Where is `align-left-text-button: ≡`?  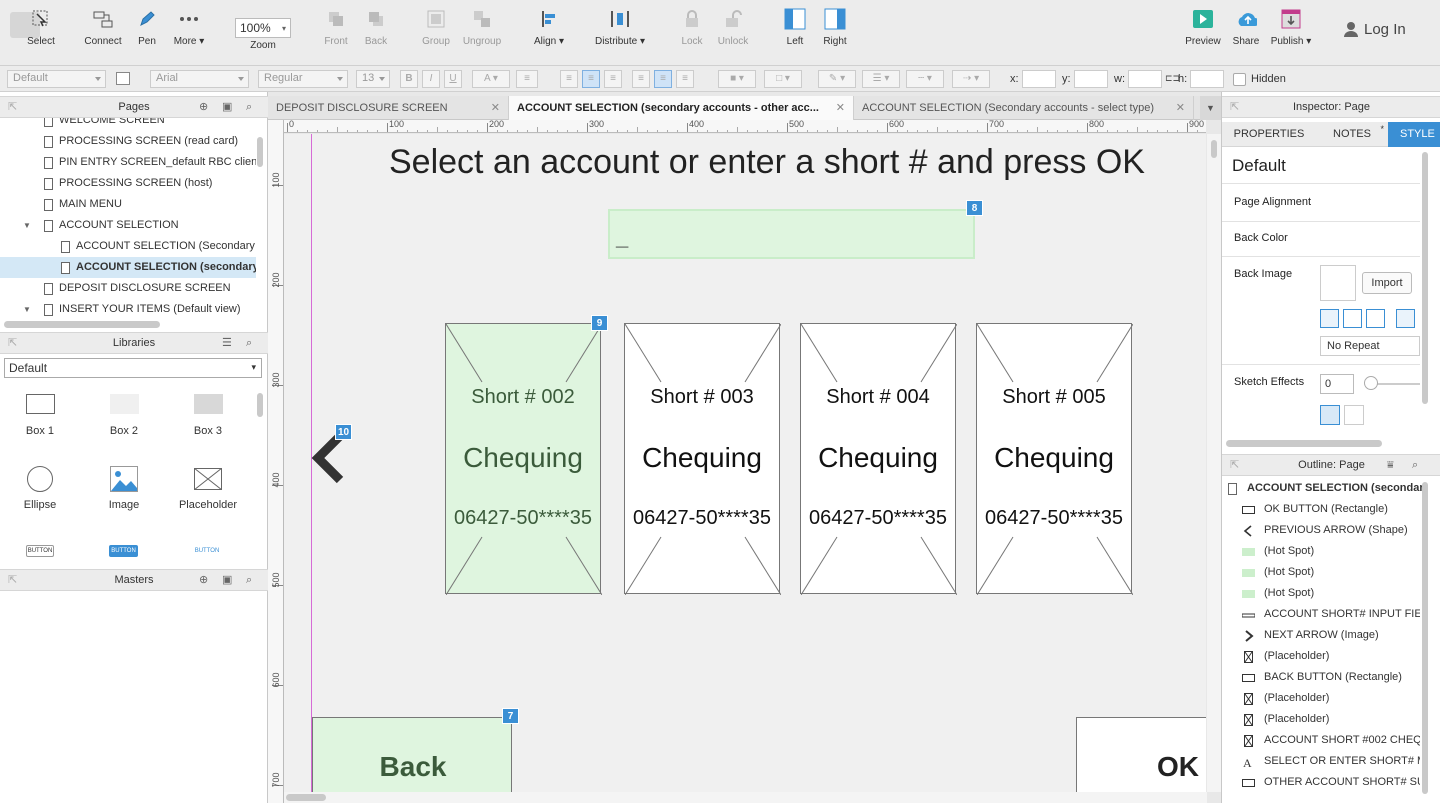
align-left-text-button: ≡ is located at coordinates (569, 79).